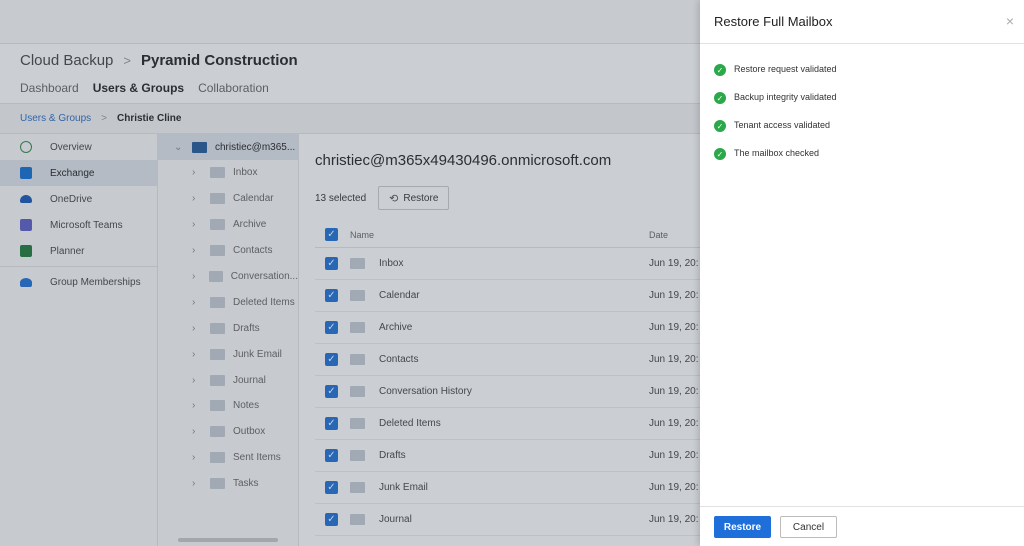 The height and width of the screenshot is (546, 1024). Describe the element at coordinates (1010, 21) in the screenshot. I see `close-icon: ×` at that location.